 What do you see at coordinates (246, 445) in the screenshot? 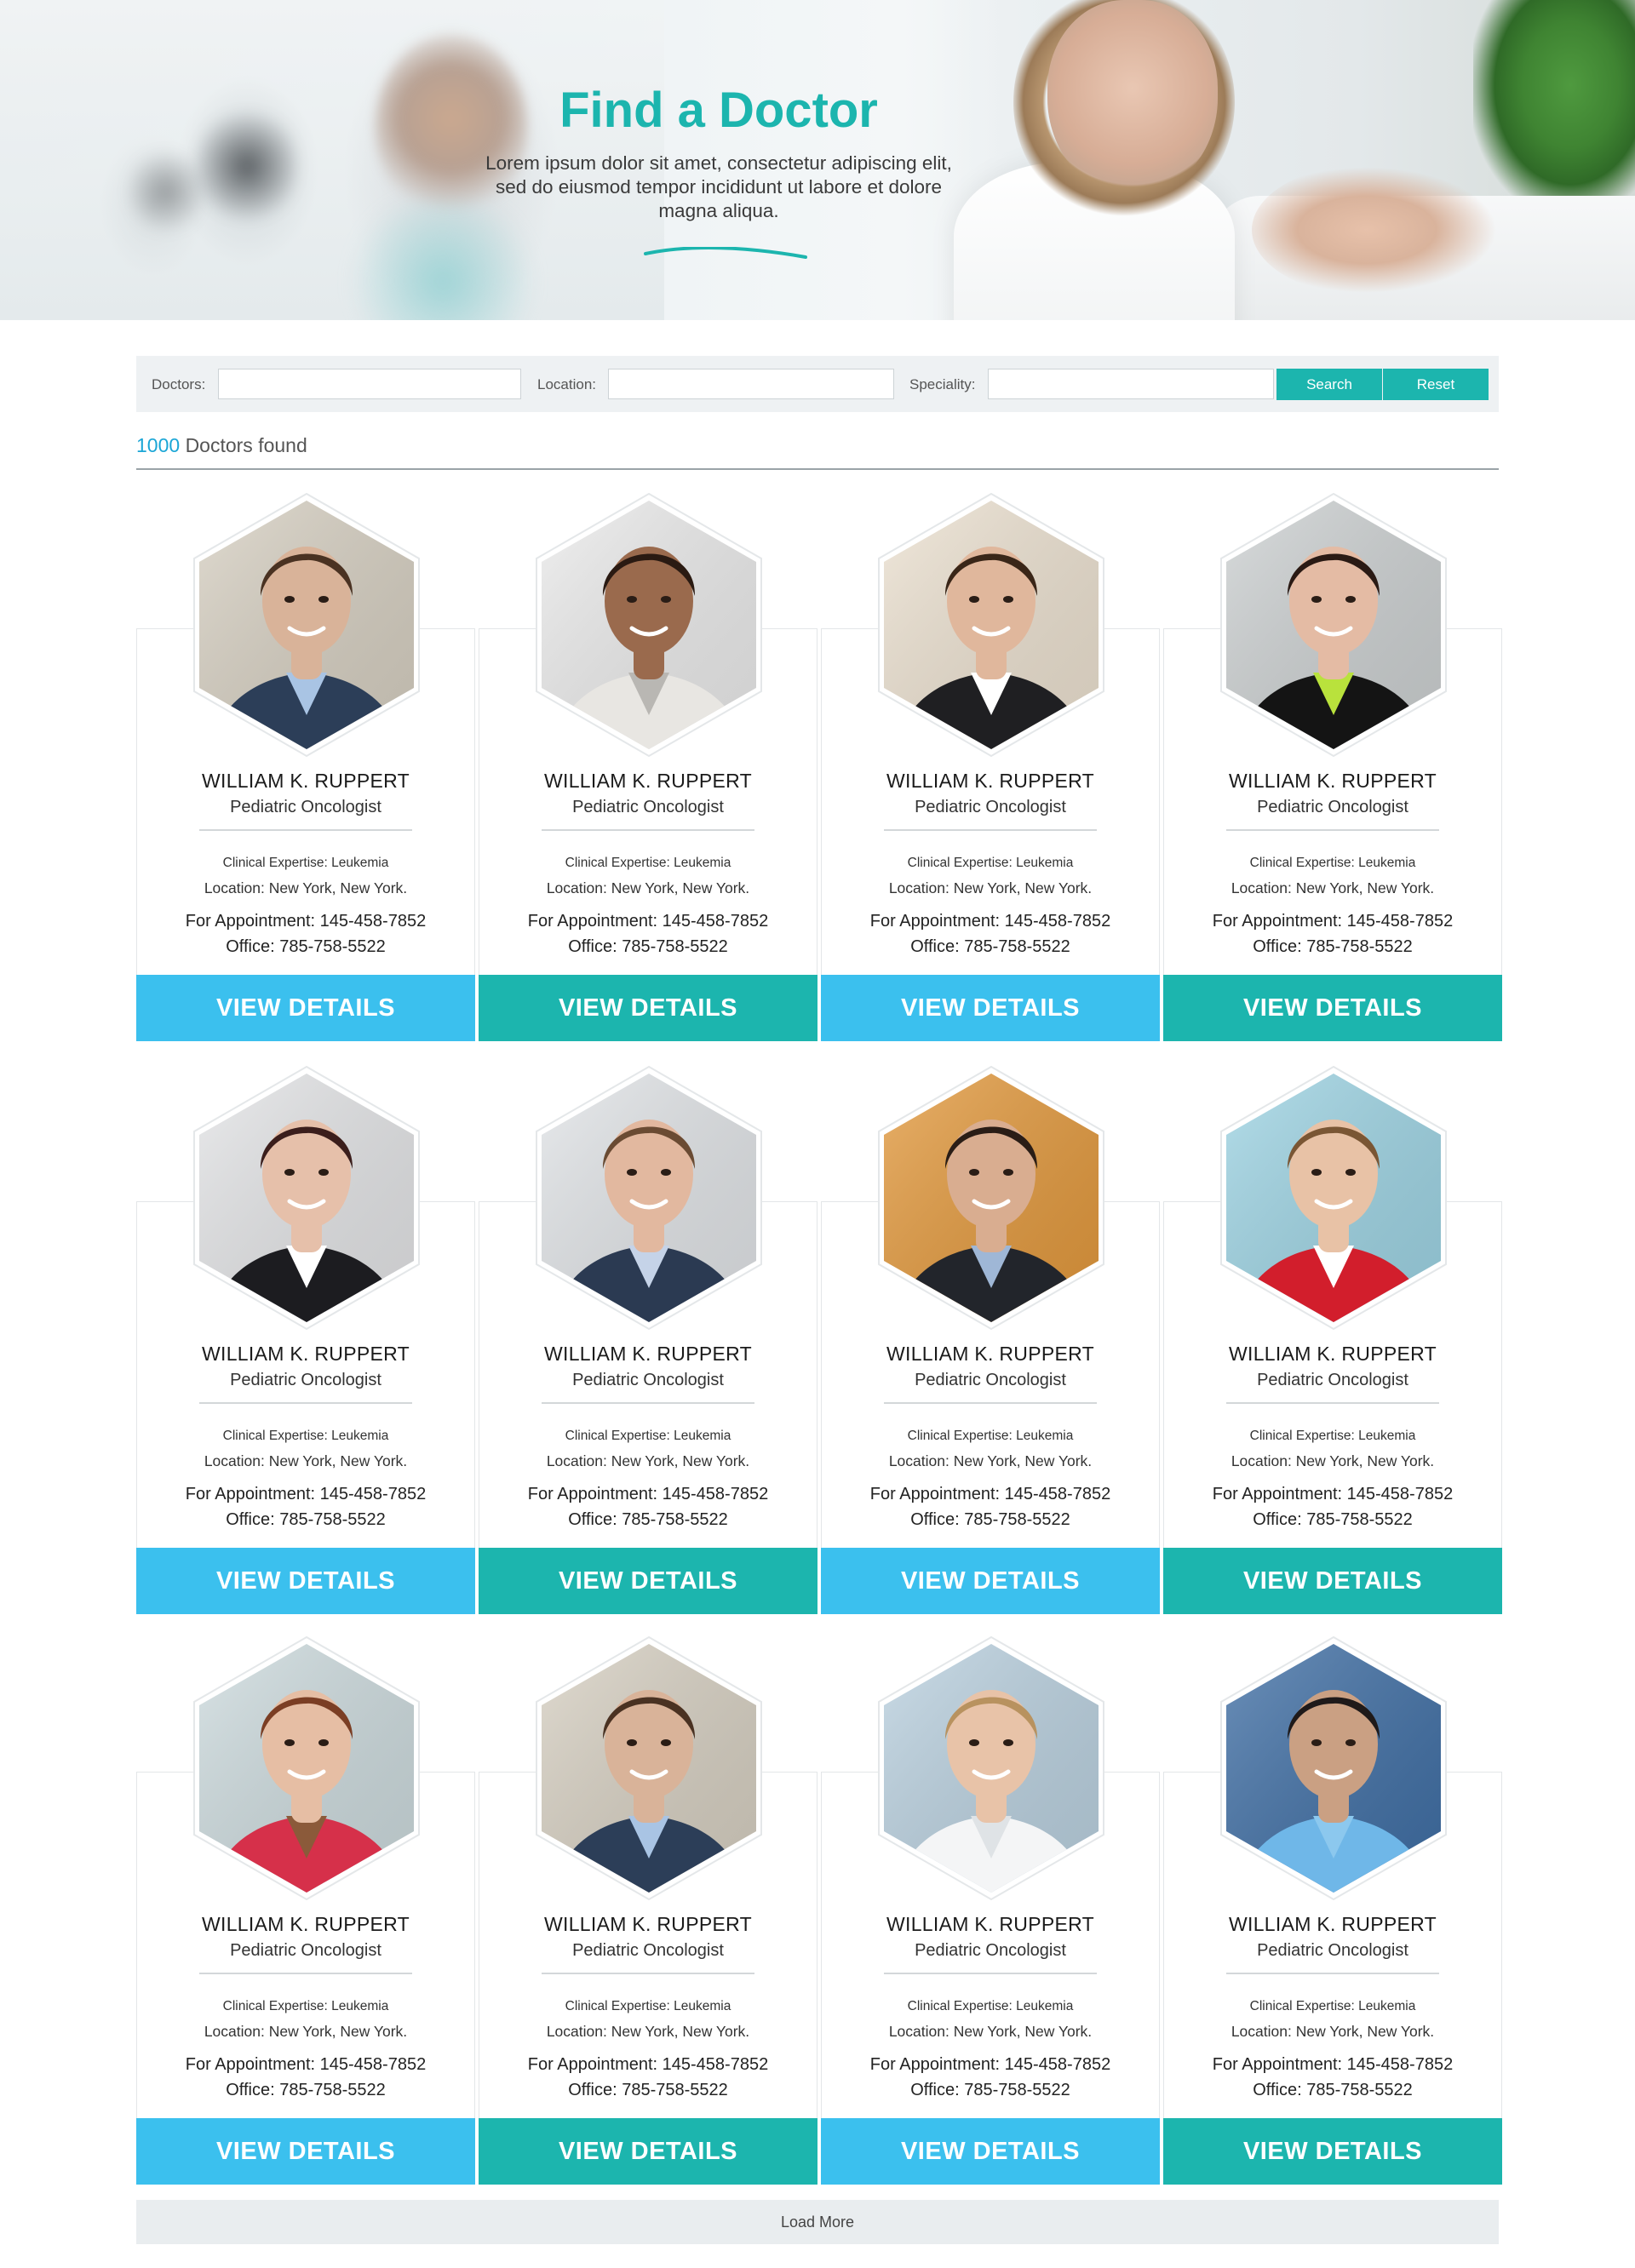
I see `results-count-label: Doctors found` at bounding box center [246, 445].